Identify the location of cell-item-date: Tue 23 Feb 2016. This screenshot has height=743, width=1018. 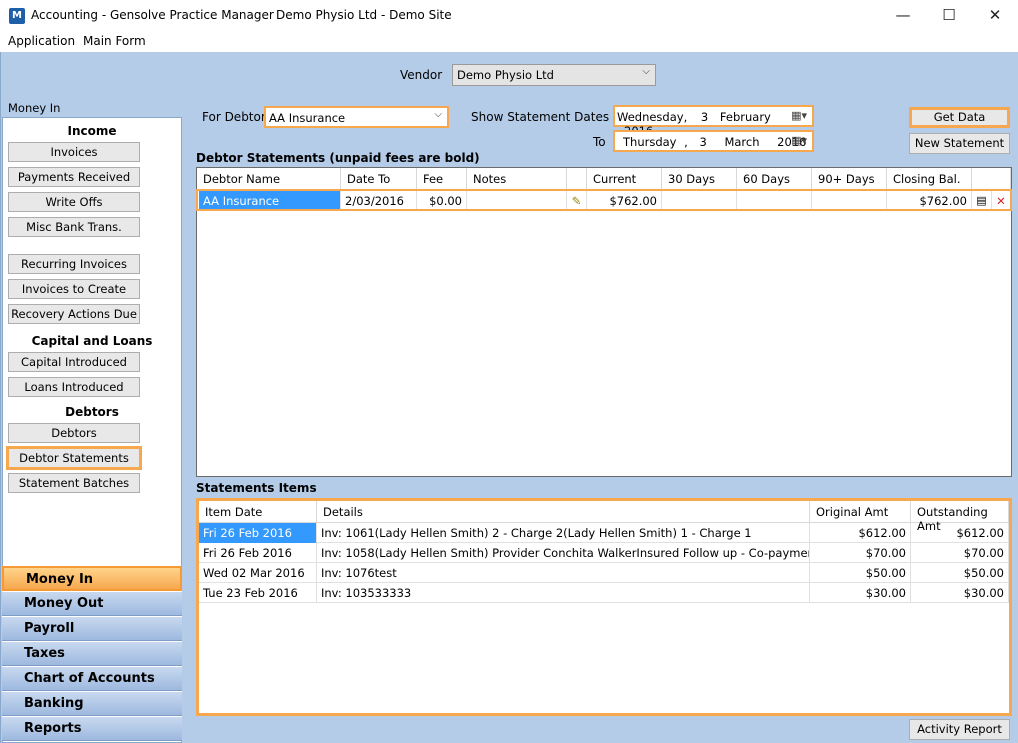
(258, 593).